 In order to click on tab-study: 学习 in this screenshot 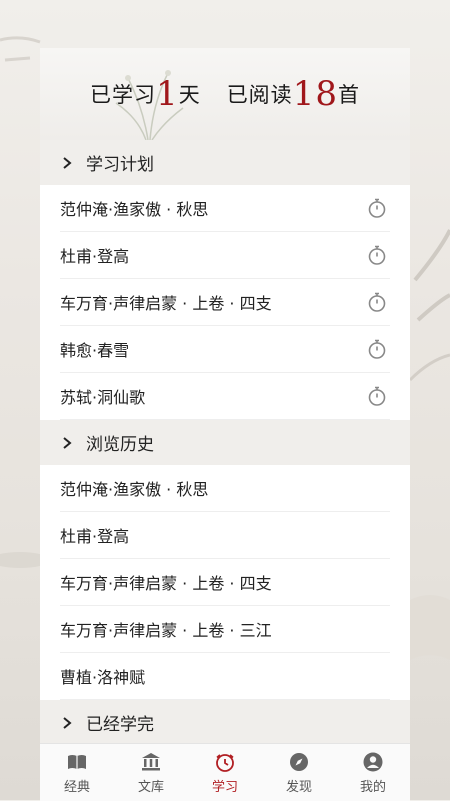, I will do `click(225, 772)`.